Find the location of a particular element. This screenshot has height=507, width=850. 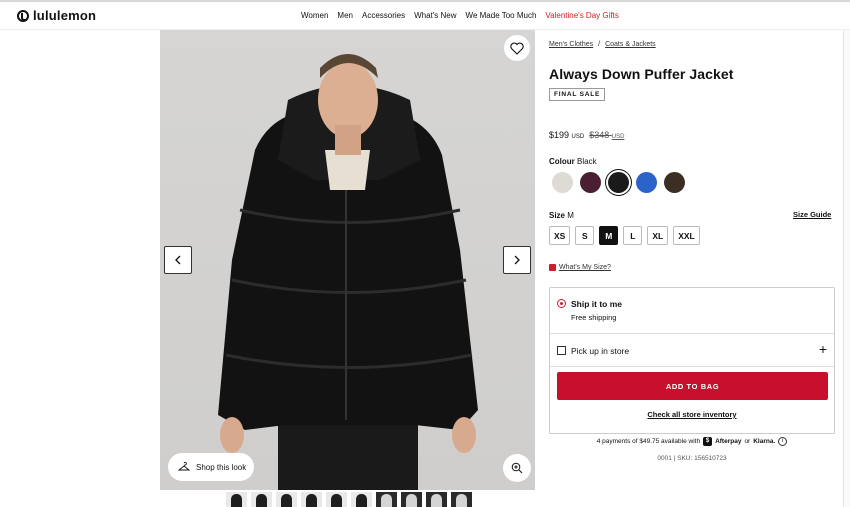

info-icon: i is located at coordinates (783, 441).